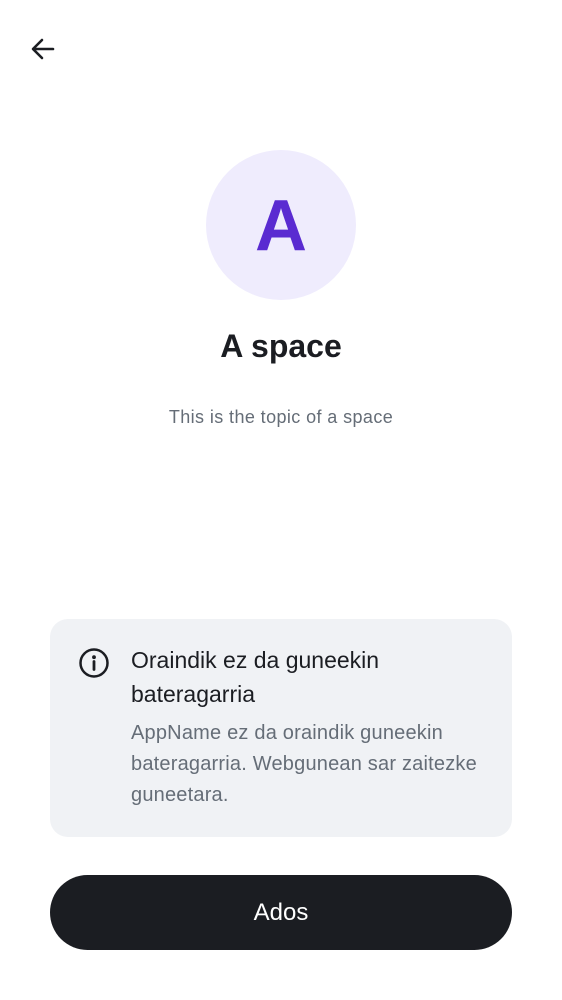 This screenshot has width=562, height=1000. I want to click on info-icon, so click(94, 663).